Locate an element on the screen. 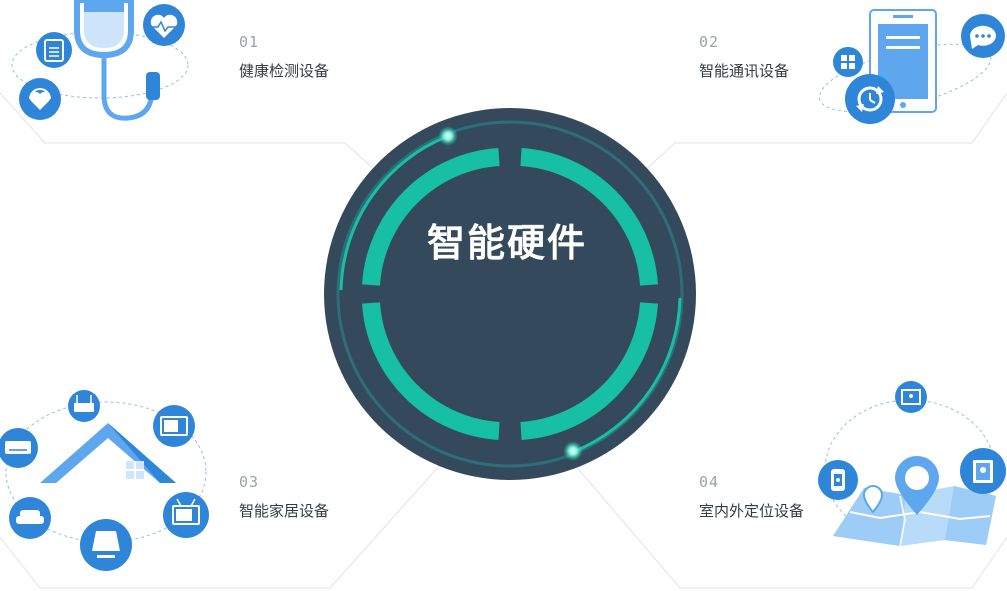 Image resolution: width=1007 pixels, height=591 pixels. center-title: 智能硬件 is located at coordinates (506, 242).